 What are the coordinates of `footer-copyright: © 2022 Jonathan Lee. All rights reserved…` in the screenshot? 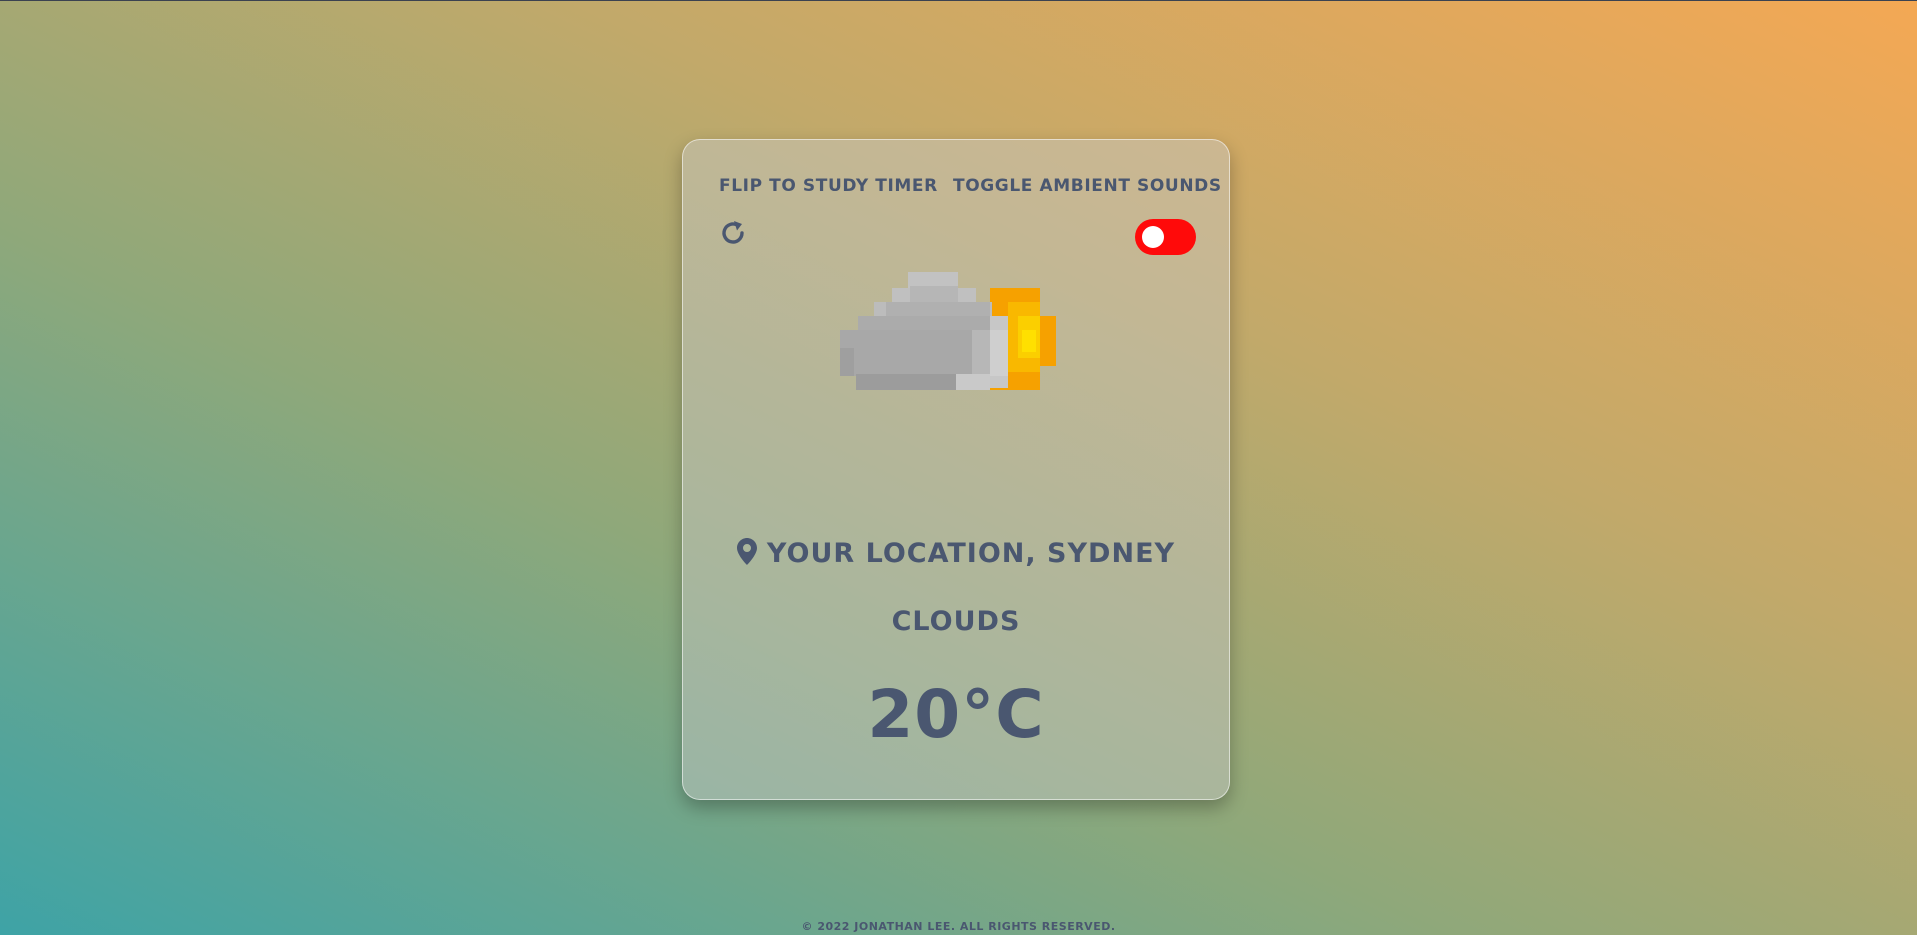 It's located at (958, 926).